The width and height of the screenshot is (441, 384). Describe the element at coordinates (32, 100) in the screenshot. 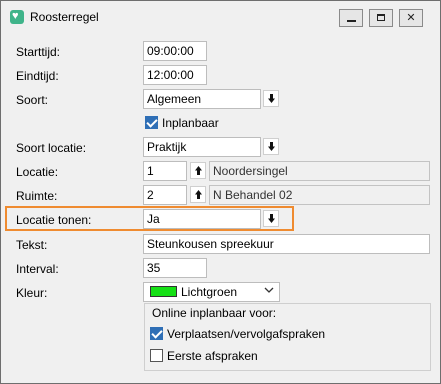

I see `soort-label: Soort:` at that location.